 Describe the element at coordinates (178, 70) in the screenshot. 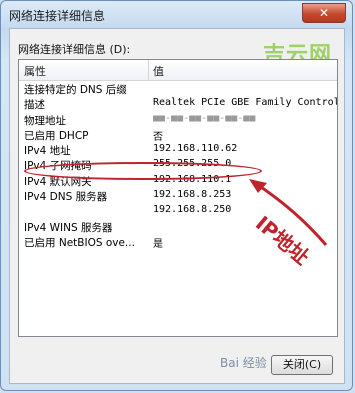

I see `listview-header: 属性 值` at that location.